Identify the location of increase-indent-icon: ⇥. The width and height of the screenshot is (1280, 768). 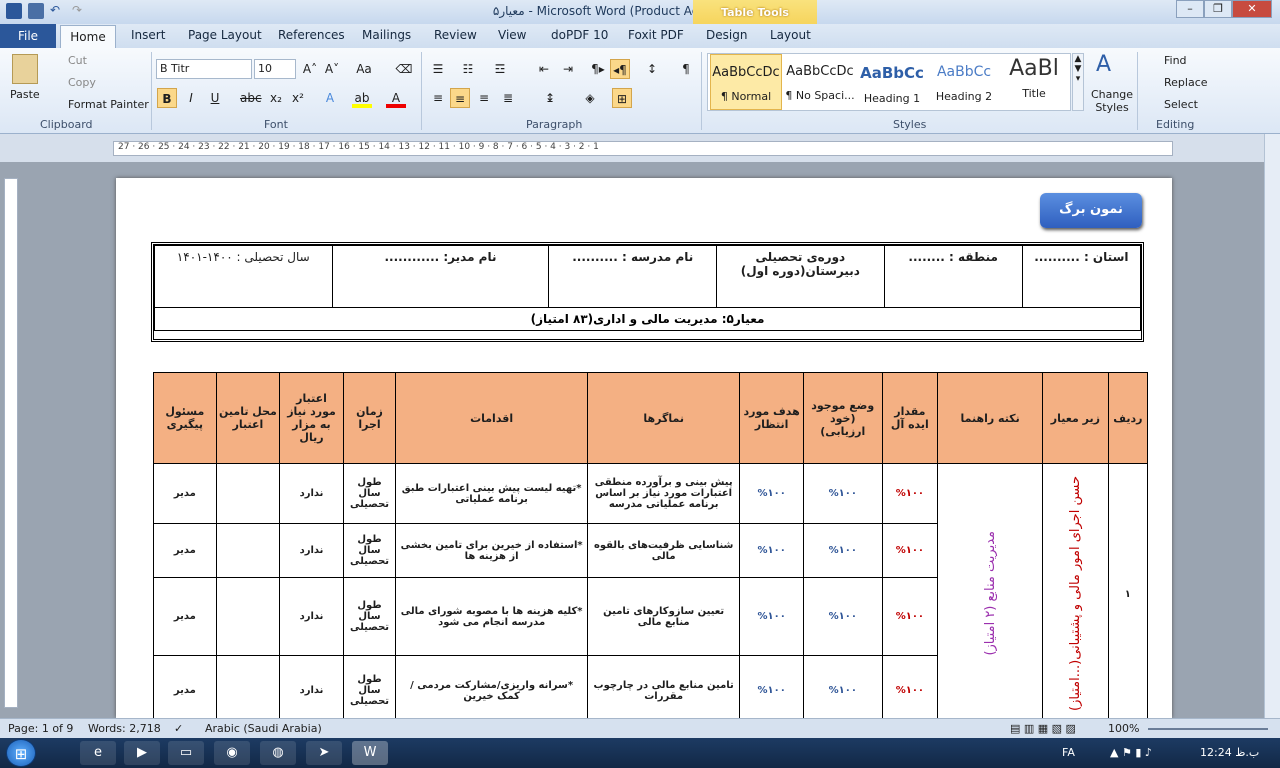
(568, 69).